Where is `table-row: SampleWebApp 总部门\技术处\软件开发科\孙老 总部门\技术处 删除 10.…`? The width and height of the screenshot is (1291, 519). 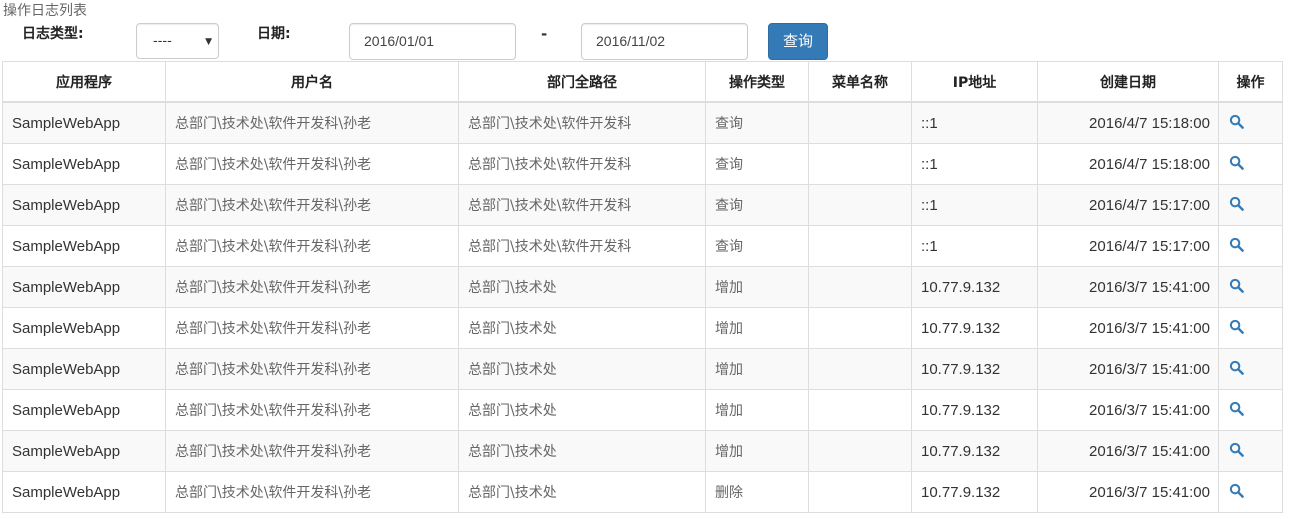 table-row: SampleWebApp 总部门\技术处\软件开发科\孙老 总部门\技术处 删除 10.… is located at coordinates (642, 492).